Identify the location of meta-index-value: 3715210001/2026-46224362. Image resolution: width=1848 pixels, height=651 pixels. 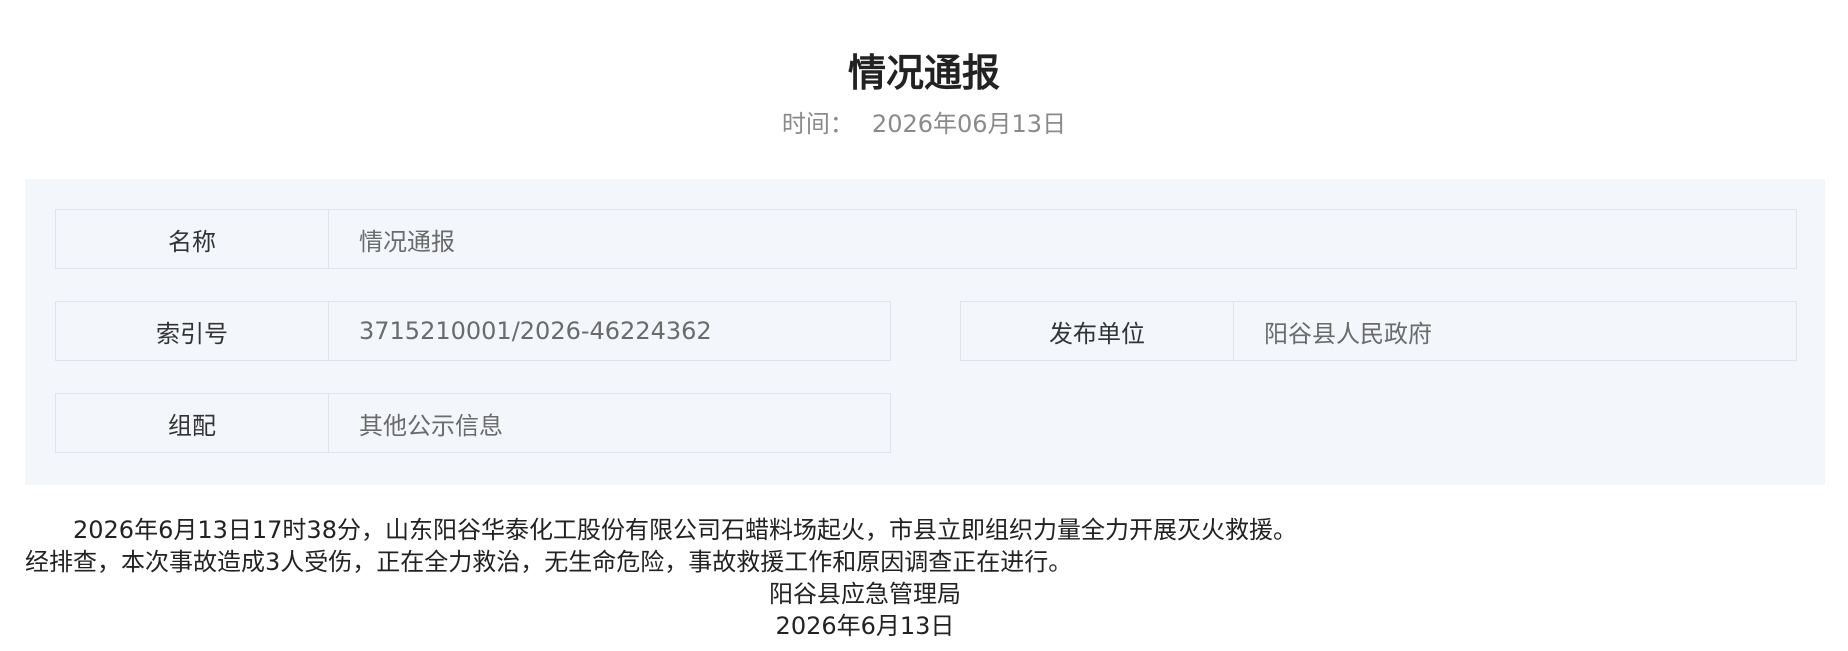
(535, 331).